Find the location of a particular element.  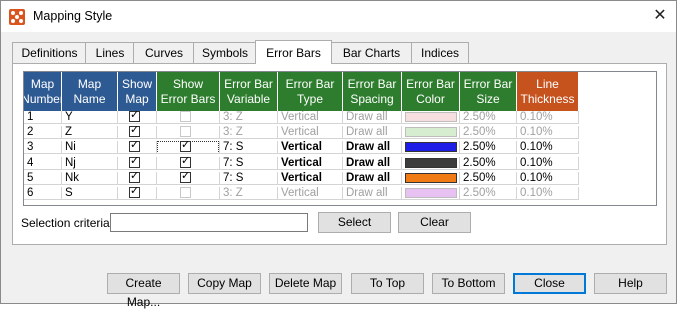

map-number-cell: 4 is located at coordinates (43, 163).